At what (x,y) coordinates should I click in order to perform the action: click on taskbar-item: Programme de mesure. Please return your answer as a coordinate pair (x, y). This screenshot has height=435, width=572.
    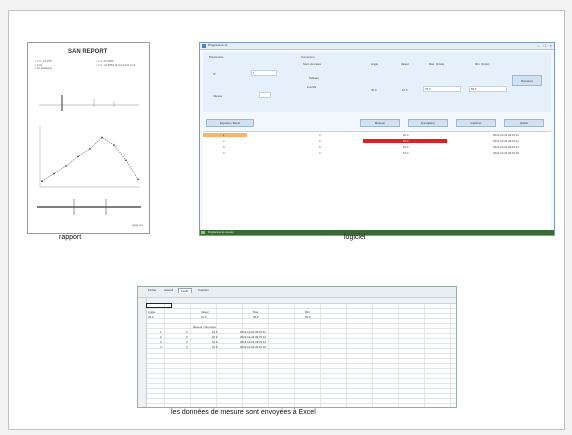
    Looking at the image, I should click on (221, 232).